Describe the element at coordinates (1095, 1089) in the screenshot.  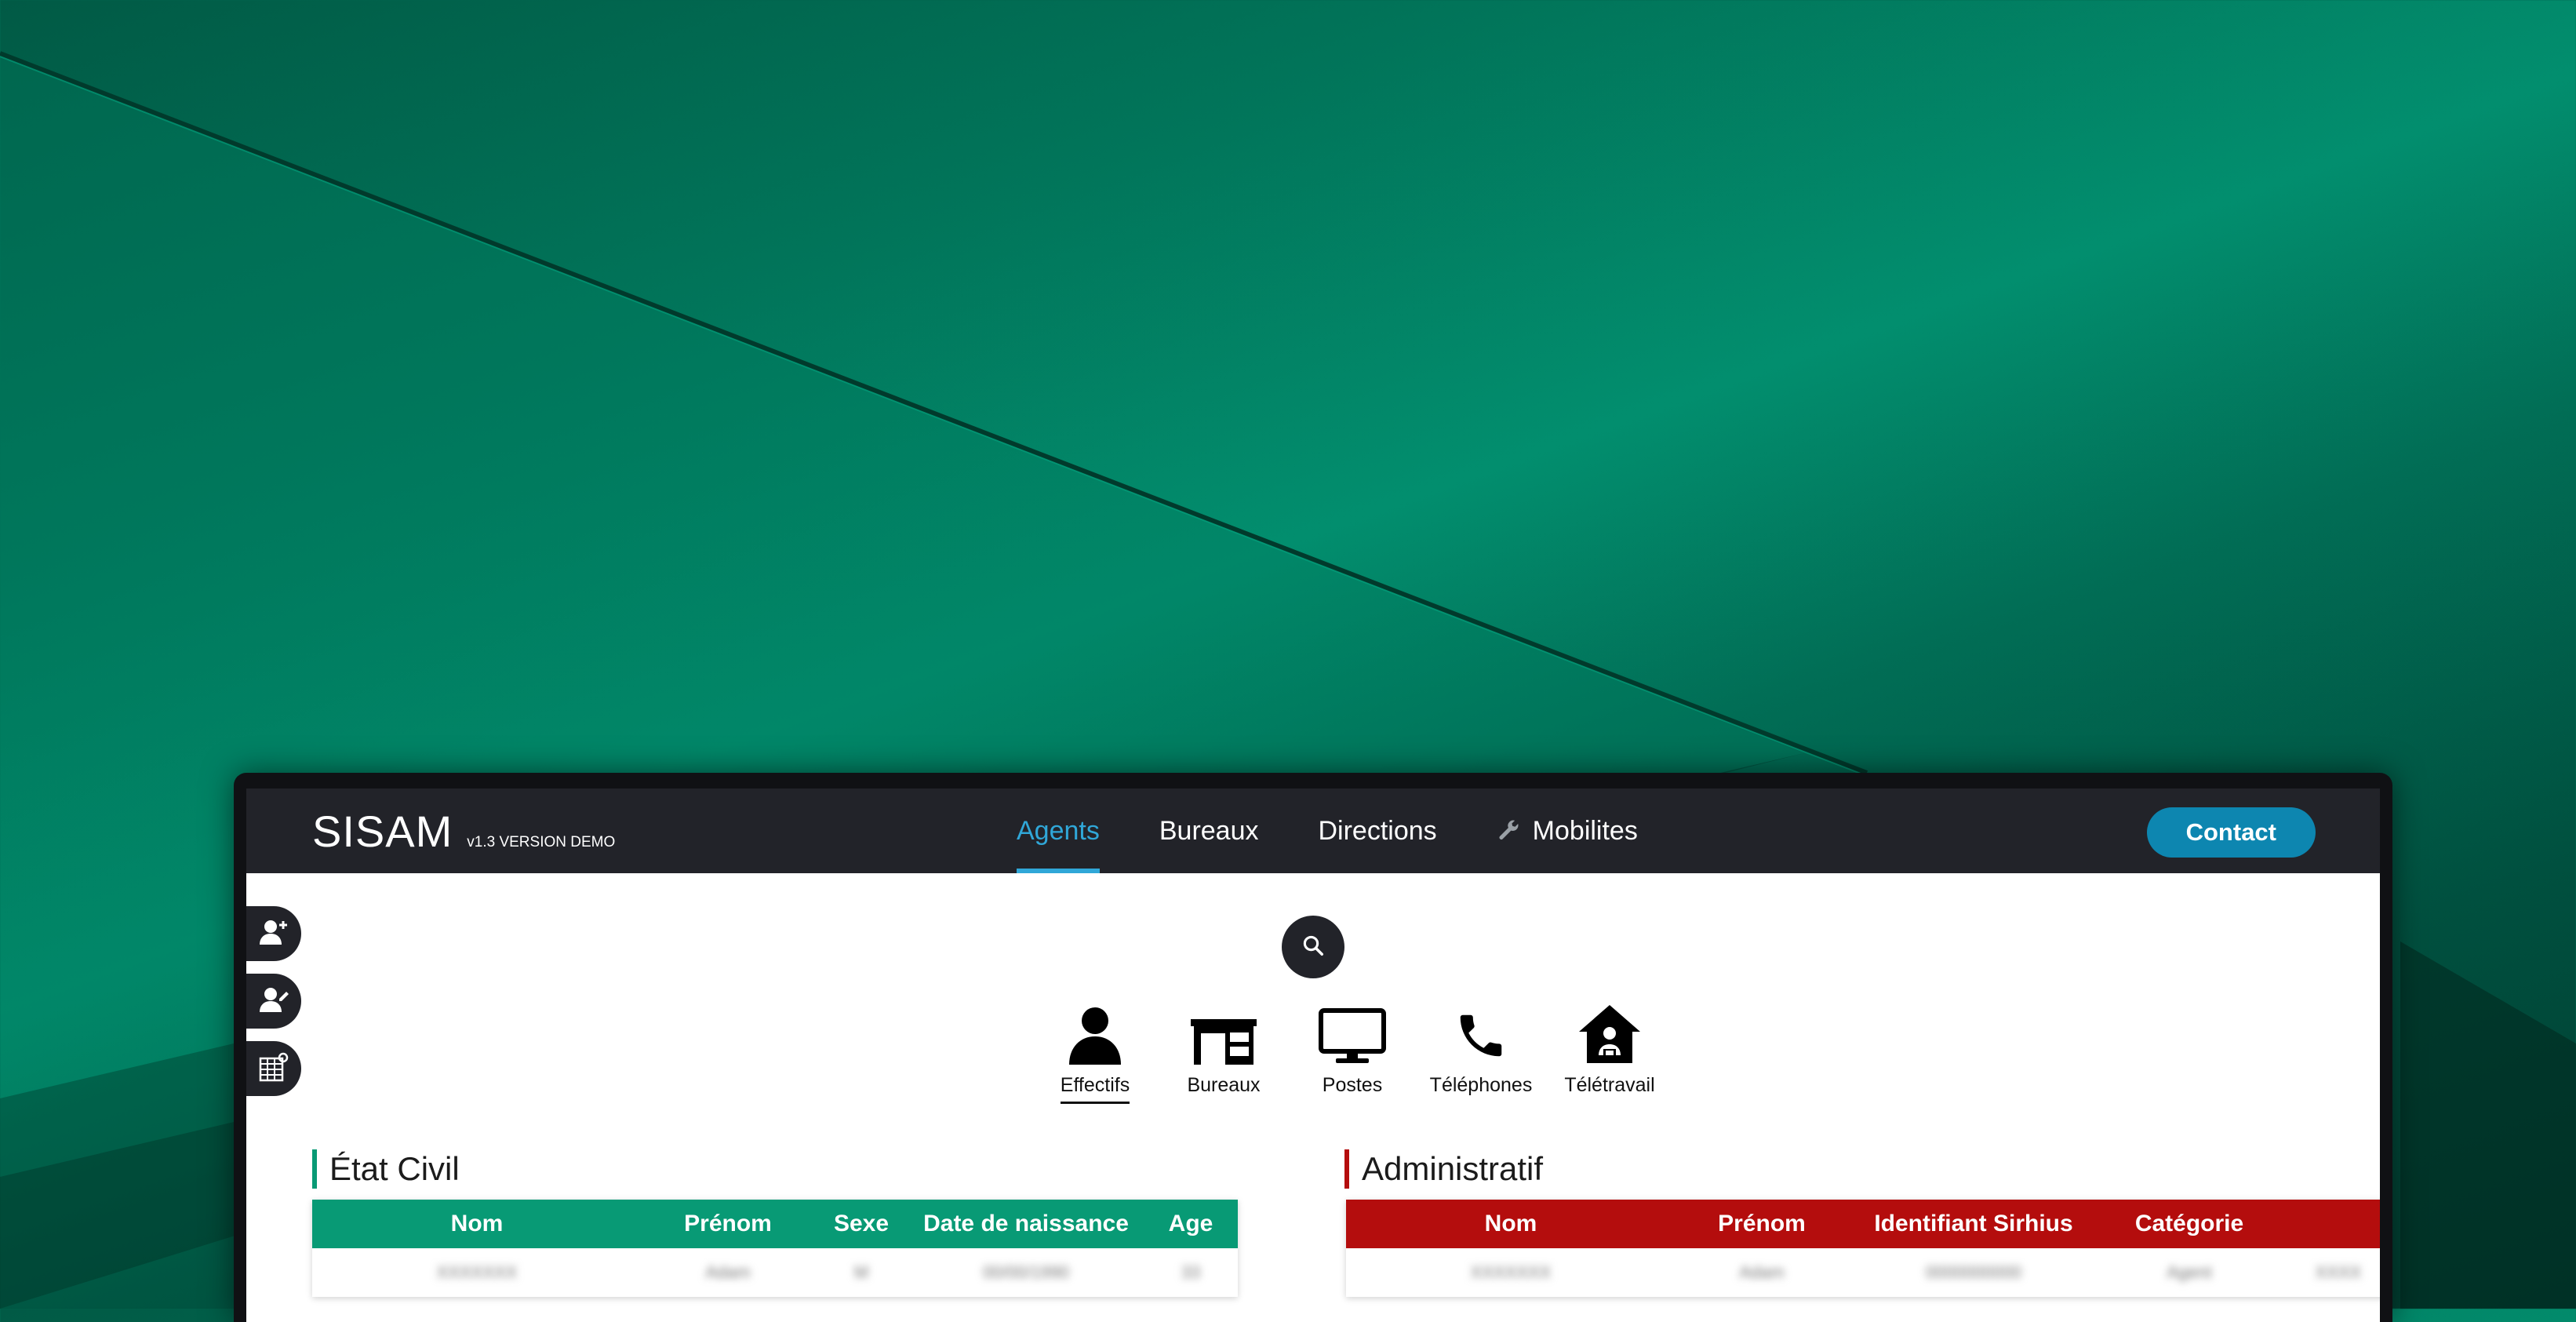
I see `tab-effectifs-label: Effectifs` at that location.